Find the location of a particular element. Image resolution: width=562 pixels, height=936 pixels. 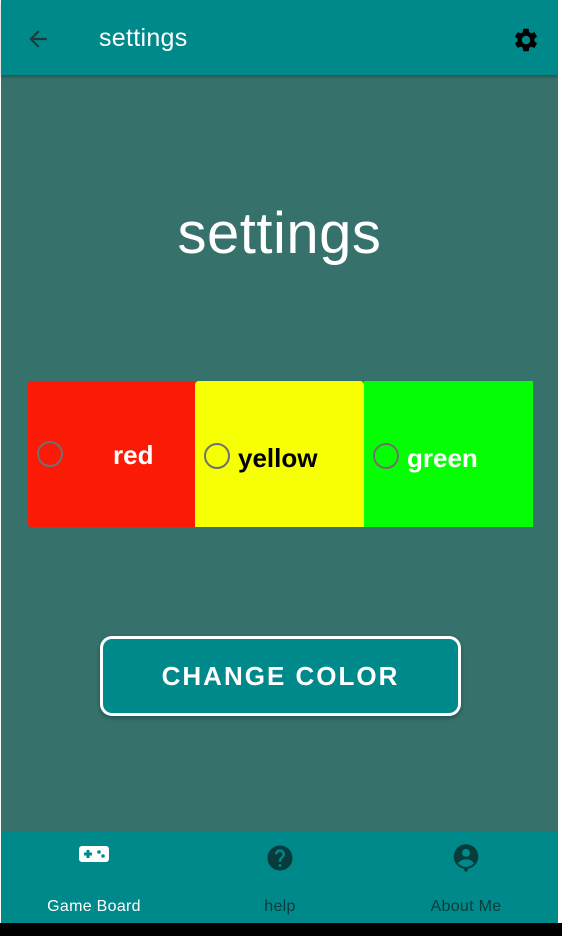

color-option-yellow: yellow is located at coordinates (279, 454).